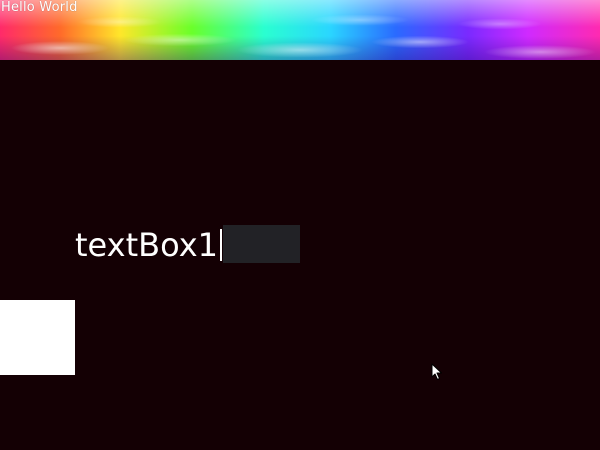 This screenshot has height=450, width=600. What do you see at coordinates (221, 245) in the screenshot?
I see `text-caret` at bounding box center [221, 245].